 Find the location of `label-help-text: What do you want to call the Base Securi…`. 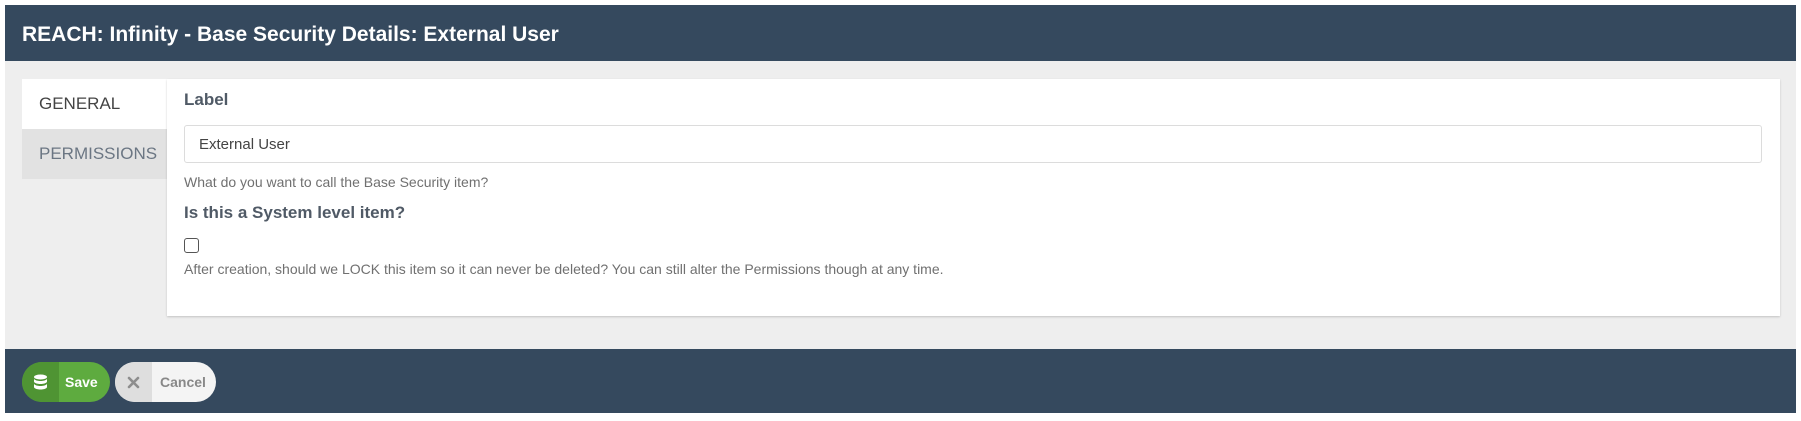

label-help-text: What do you want to call the Base Securi… is located at coordinates (336, 182).